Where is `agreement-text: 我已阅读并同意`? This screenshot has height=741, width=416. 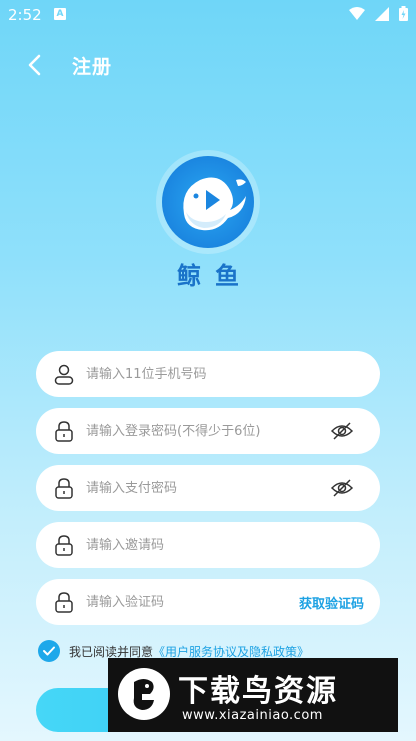 agreement-text: 我已阅读并同意 is located at coordinates (111, 651).